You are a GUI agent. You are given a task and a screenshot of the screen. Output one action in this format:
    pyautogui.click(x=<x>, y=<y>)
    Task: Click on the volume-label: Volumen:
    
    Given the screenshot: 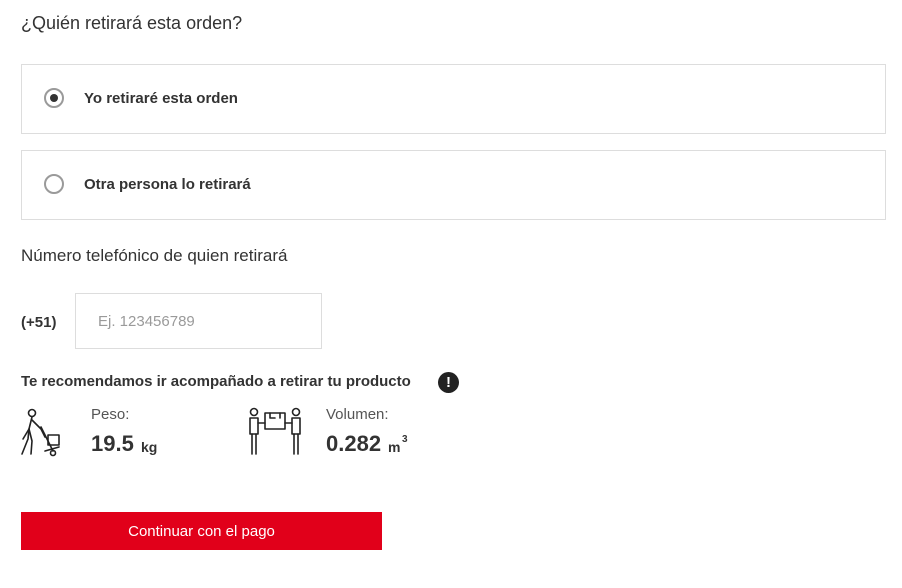 What is the action you would take?
    pyautogui.click(x=357, y=414)
    